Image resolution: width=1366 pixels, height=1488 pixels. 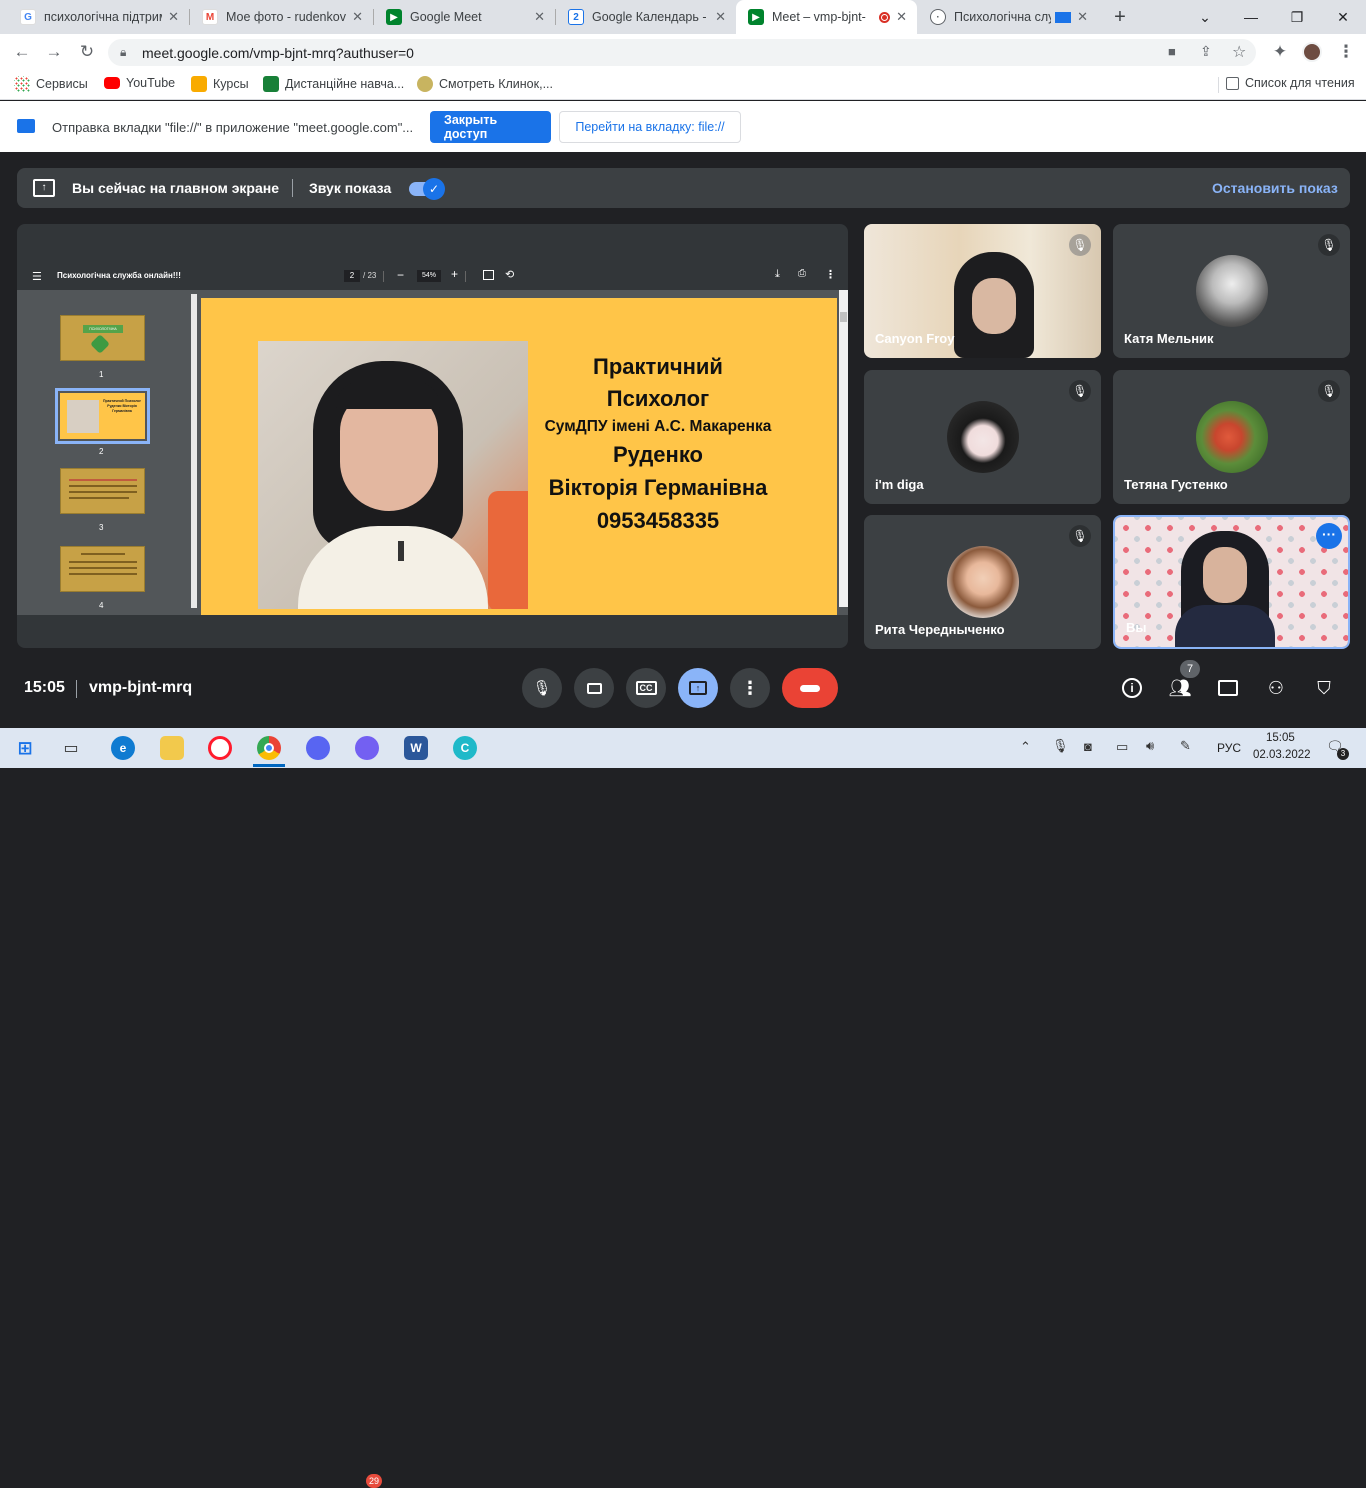 I want to click on camera-in-use-icon: ■, so click(x=1172, y=51).